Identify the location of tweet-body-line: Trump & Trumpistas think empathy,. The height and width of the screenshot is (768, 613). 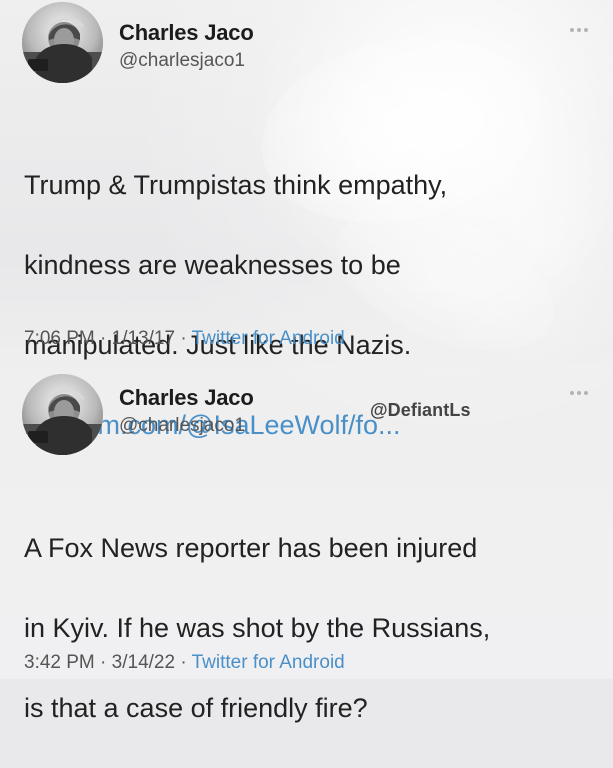
(236, 185).